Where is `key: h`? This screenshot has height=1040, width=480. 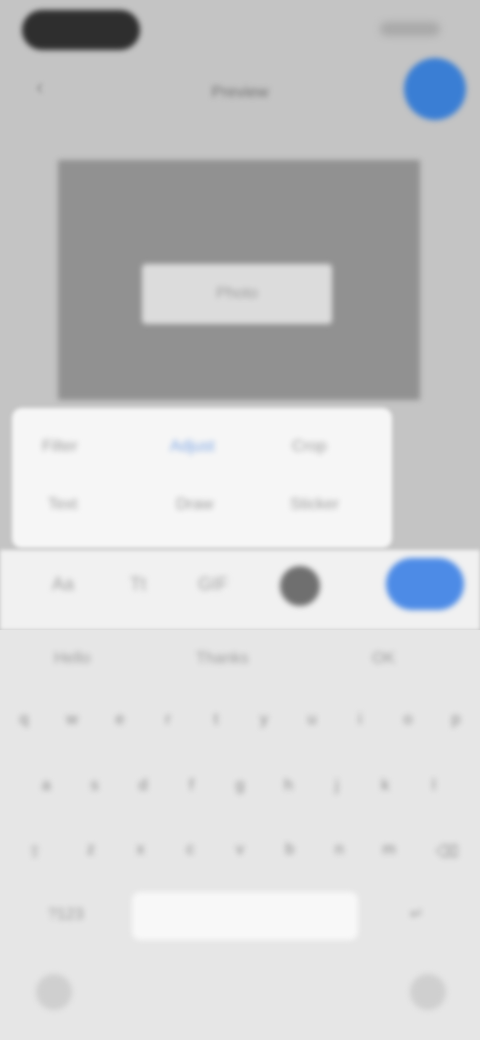
key: h is located at coordinates (288, 786).